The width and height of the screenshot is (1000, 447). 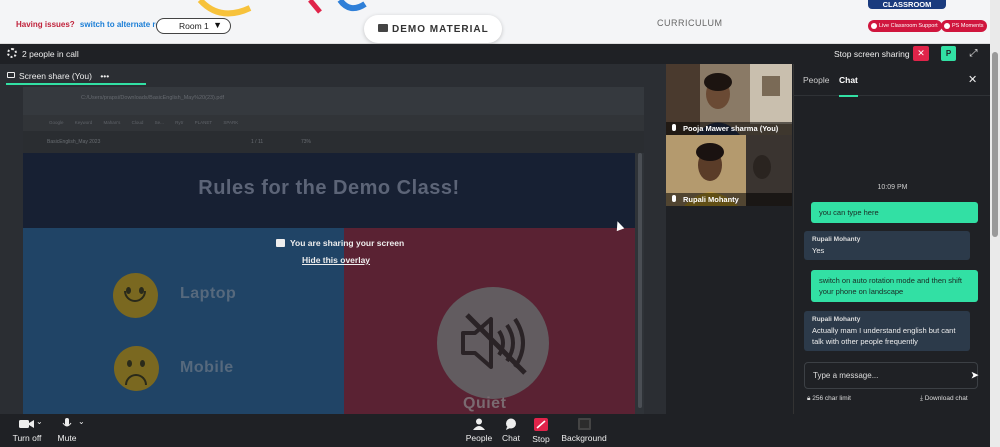 I want to click on chat-message-text: you can type here, so click(x=849, y=212).